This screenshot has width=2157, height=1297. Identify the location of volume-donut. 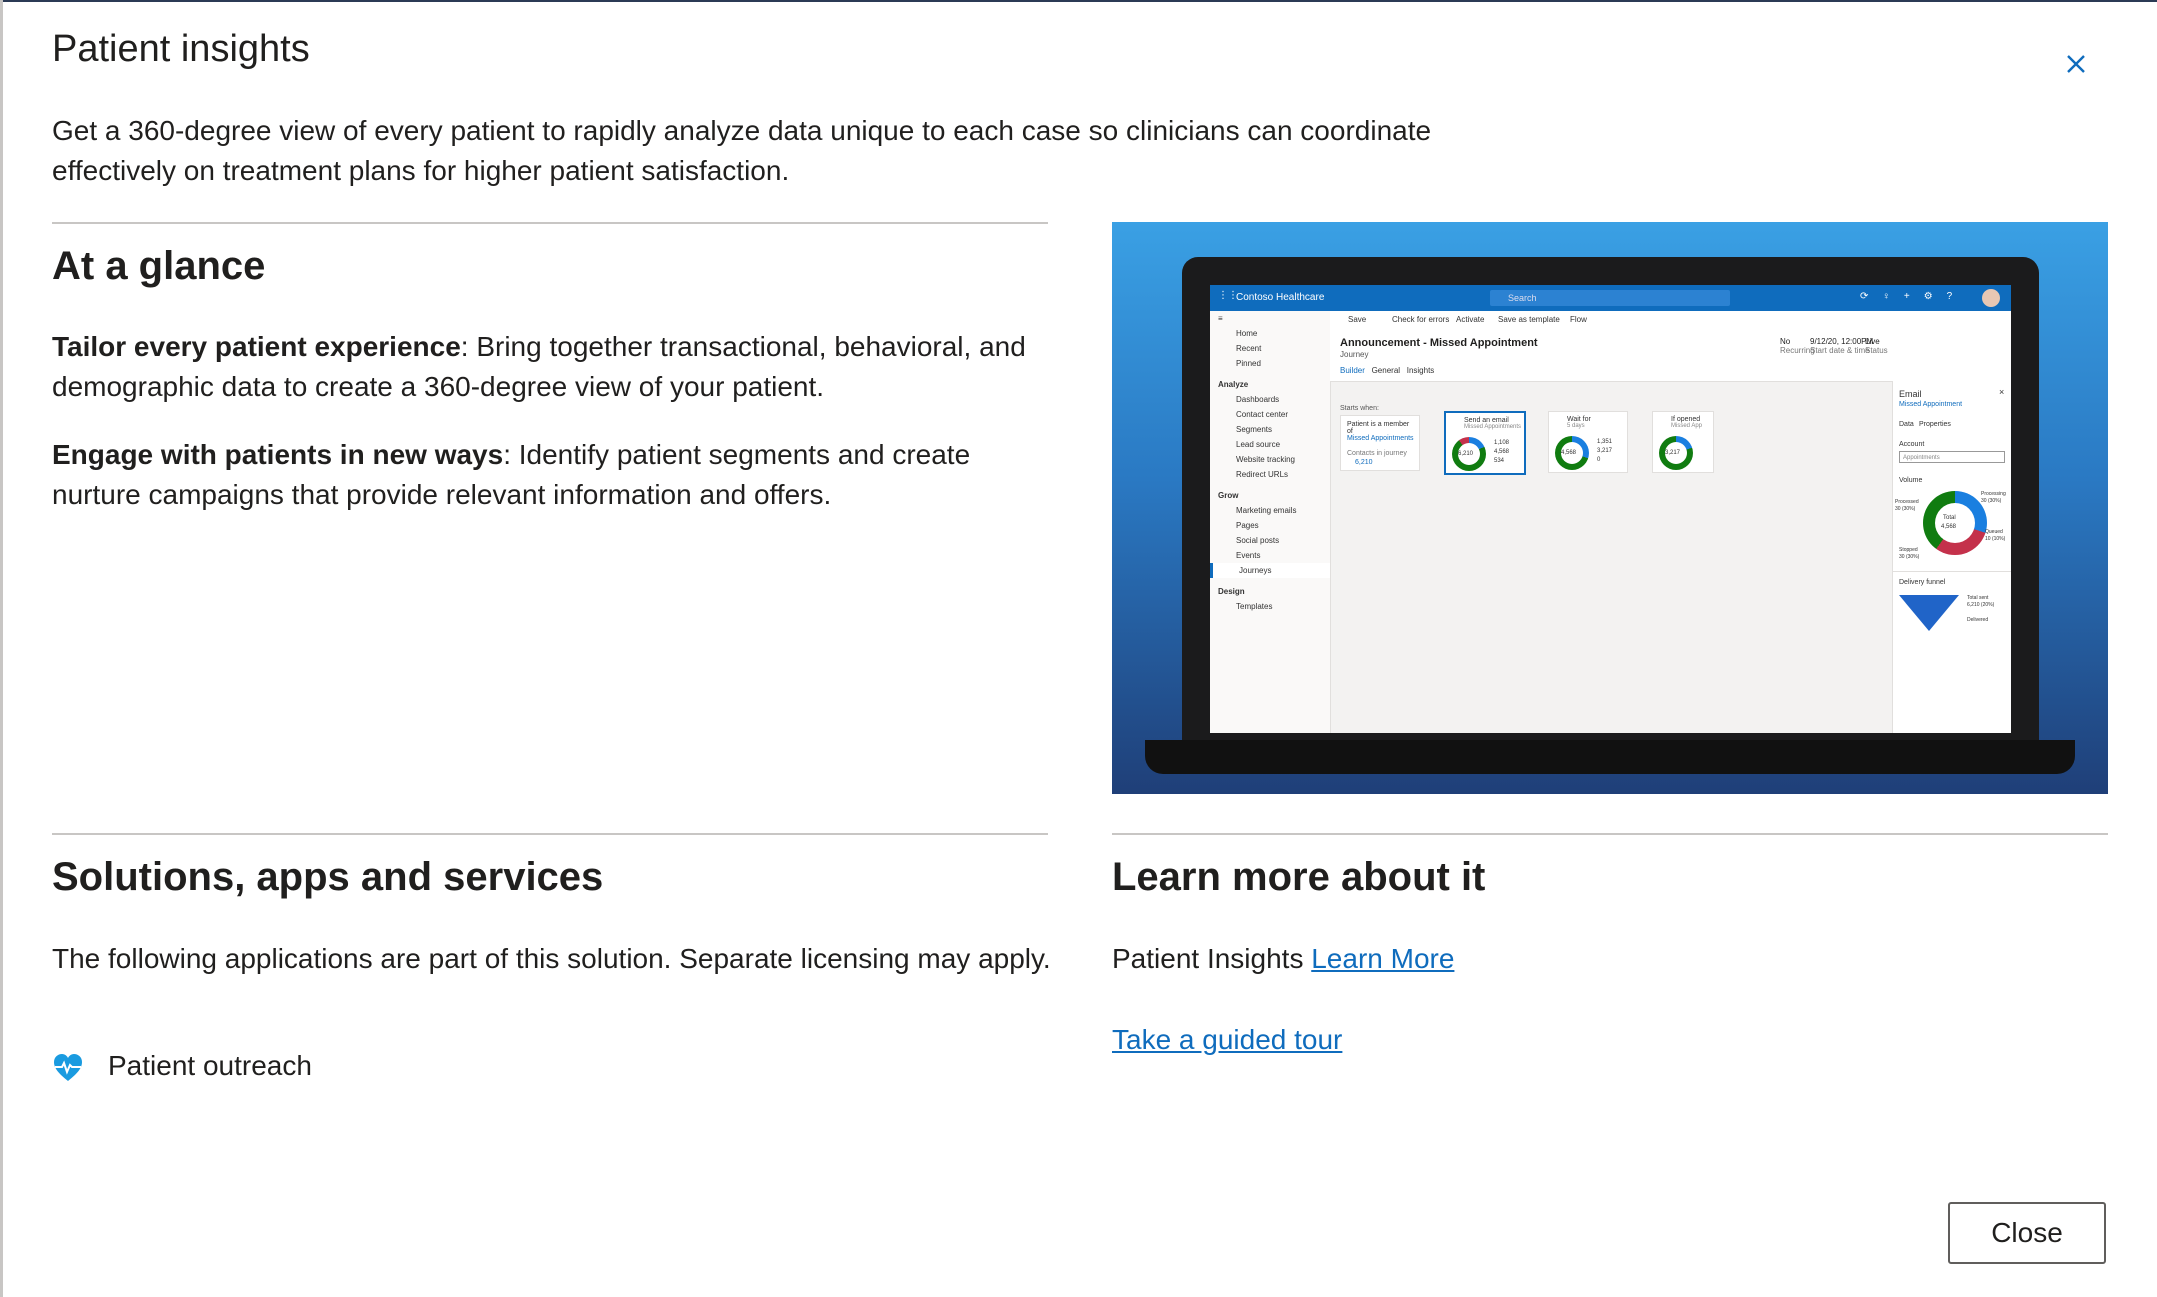
(1955, 523).